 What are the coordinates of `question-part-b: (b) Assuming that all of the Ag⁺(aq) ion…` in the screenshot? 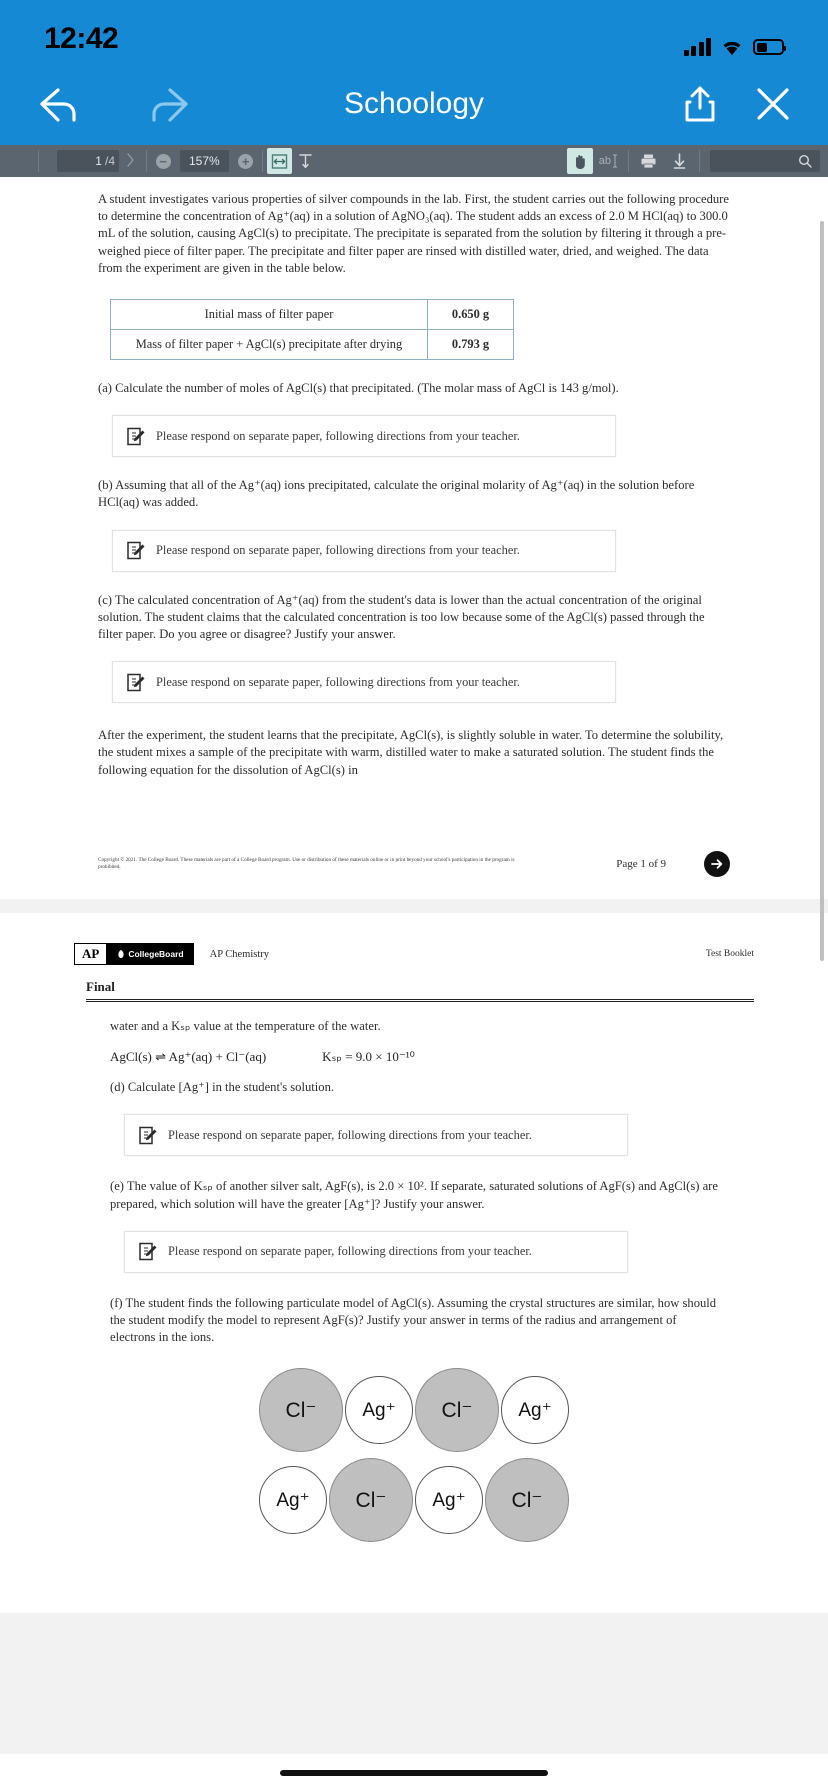 It's located at (414, 524).